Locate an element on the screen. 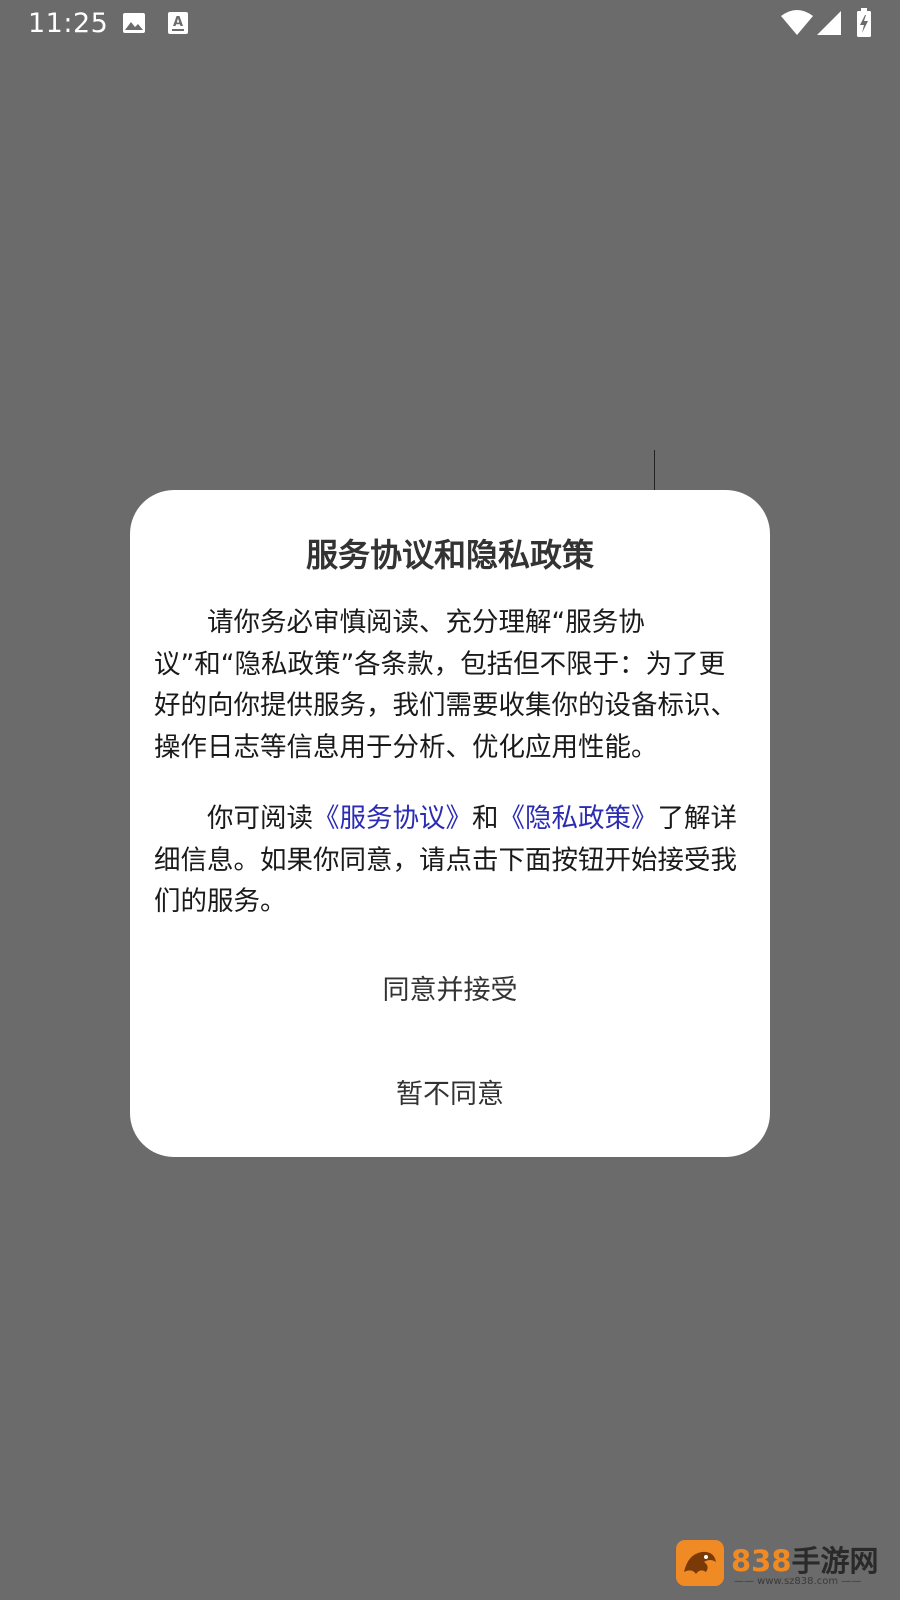 This screenshot has width=900, height=1600. watermark: 838手游网 —— www.sz838.com —— is located at coordinates (783, 1564).